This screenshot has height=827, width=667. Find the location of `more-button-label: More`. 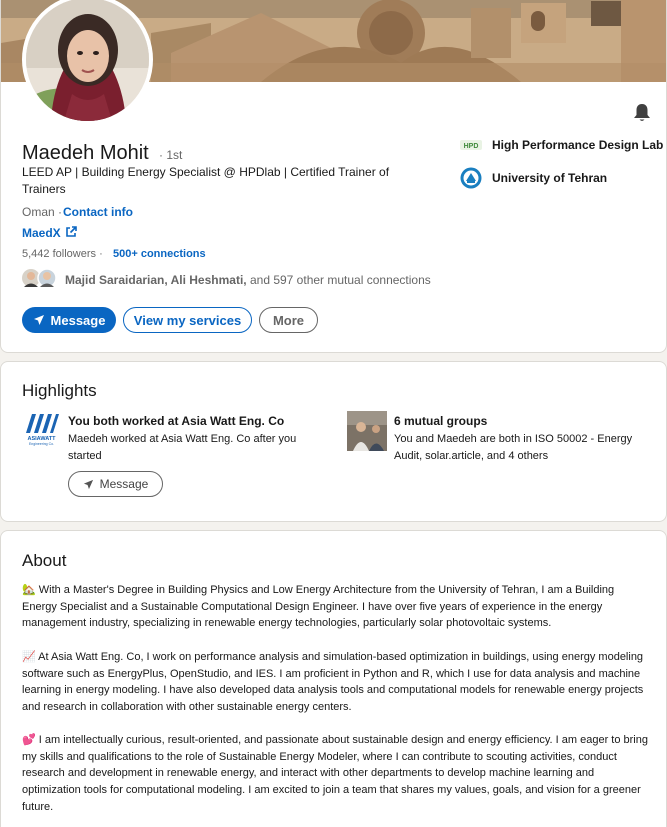

more-button-label: More is located at coordinates (288, 320).